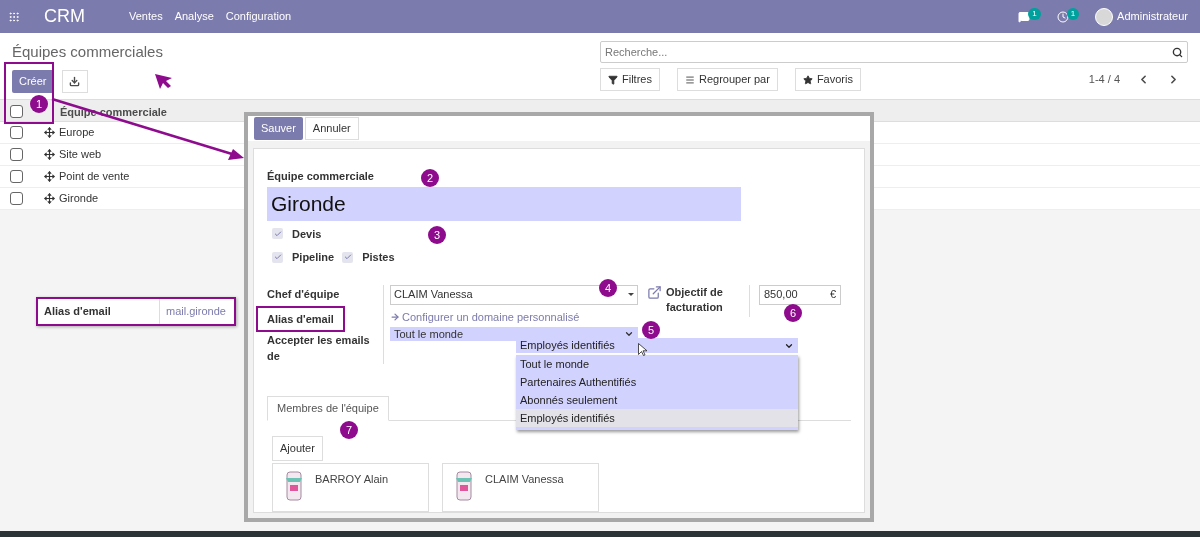 This screenshot has height=537, width=1200. Describe the element at coordinates (514, 334) in the screenshot. I see `accept-emails-select: Tout le monde` at that location.